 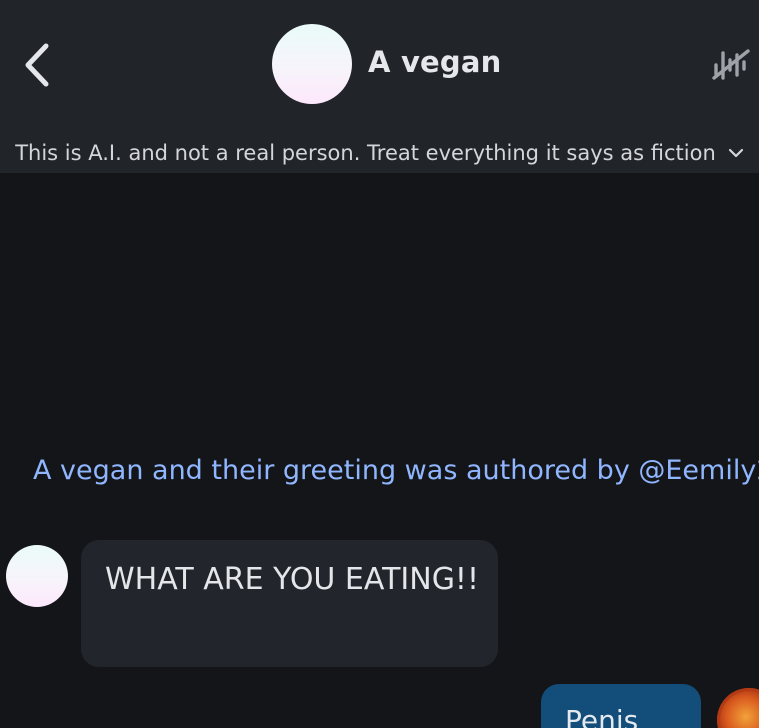 I want to click on bot-message-bubble: WHAT ARE YOU EATING!!, so click(x=289, y=603).